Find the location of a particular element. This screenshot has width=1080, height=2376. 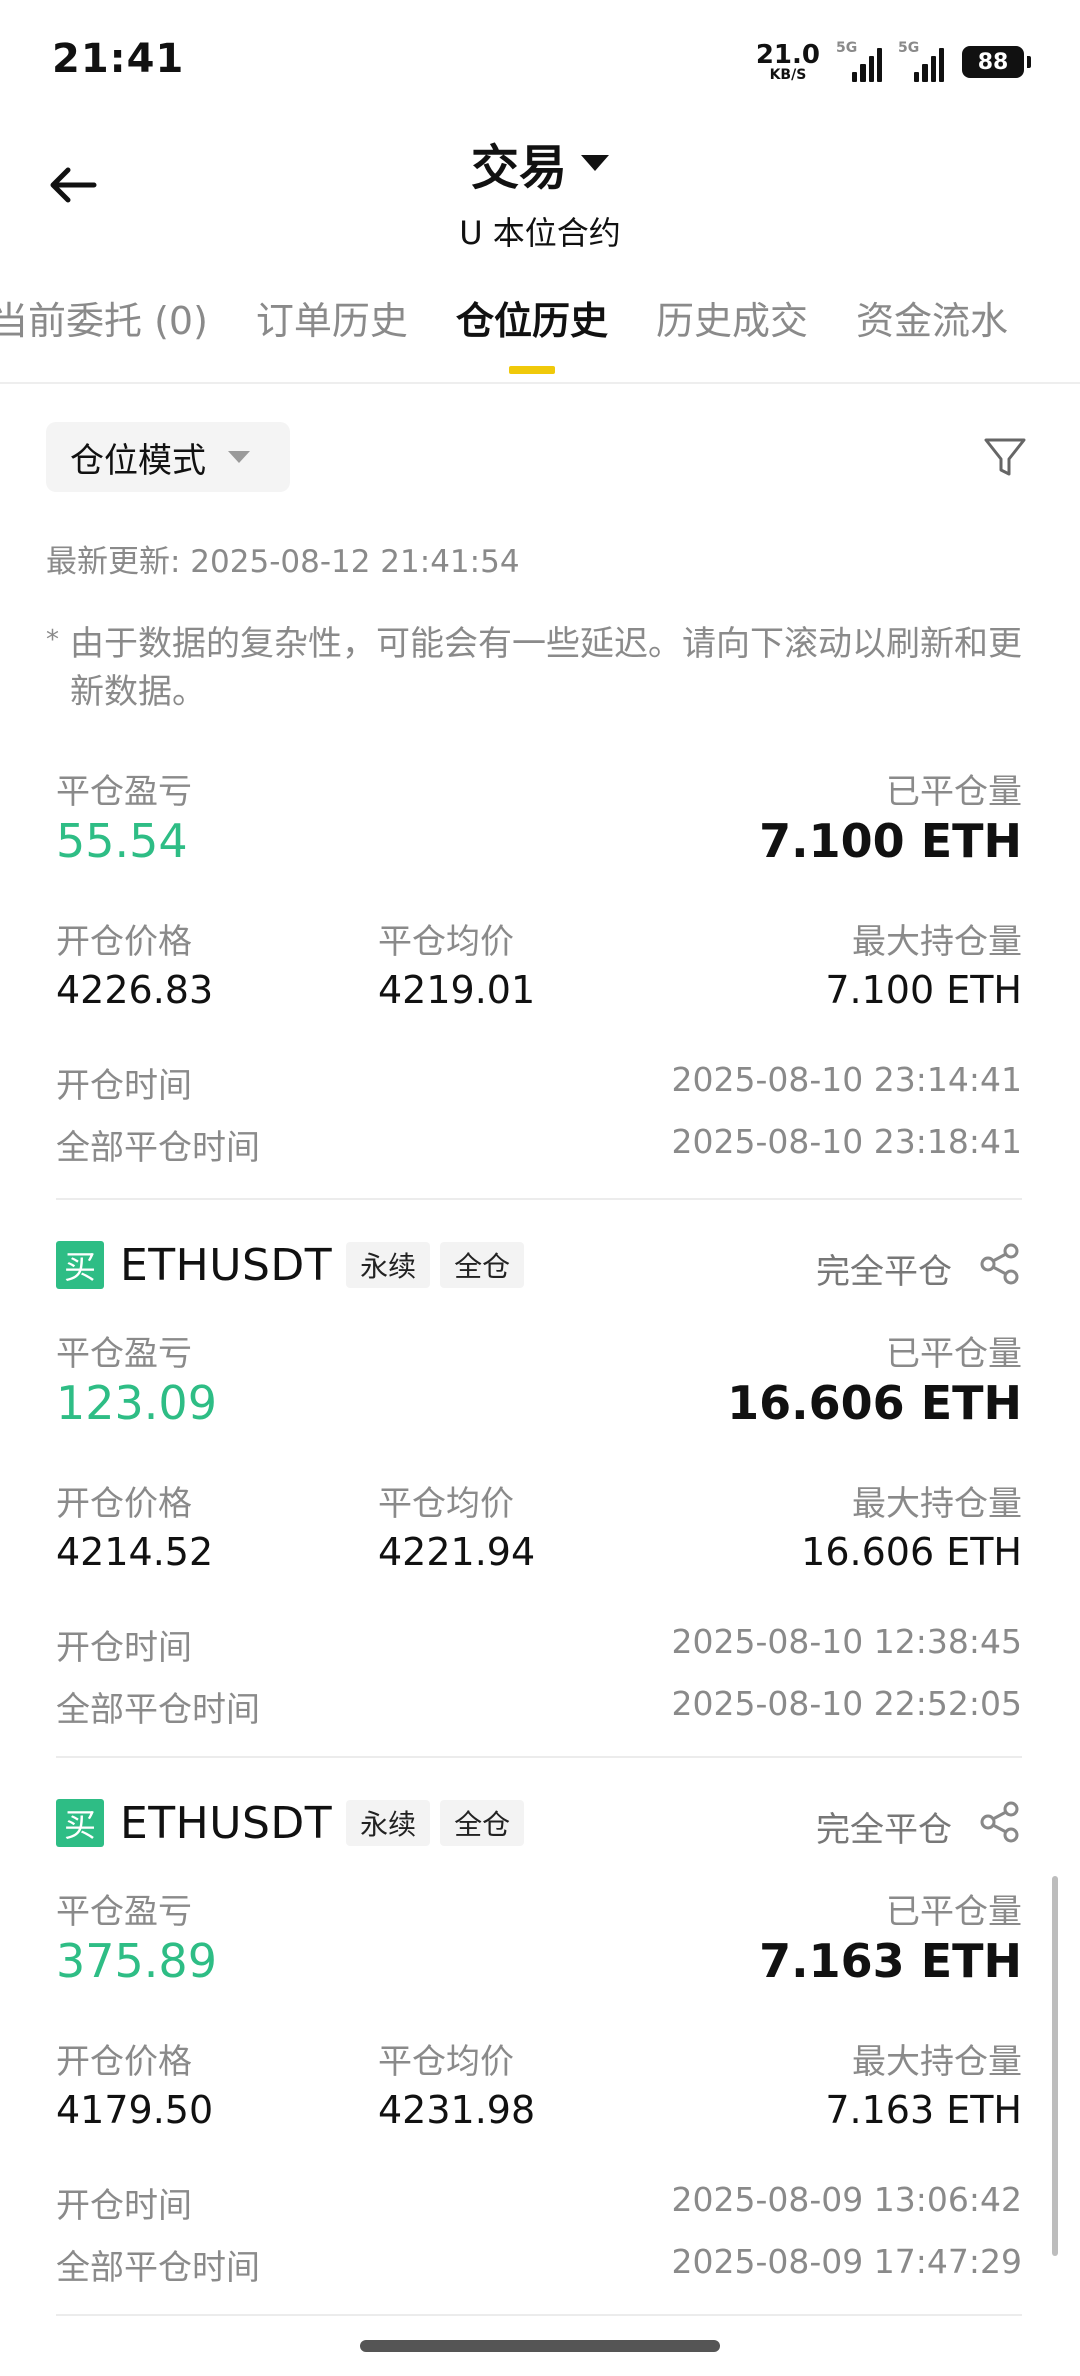

tab-funding-flow: 资金流水 is located at coordinates (932, 336).